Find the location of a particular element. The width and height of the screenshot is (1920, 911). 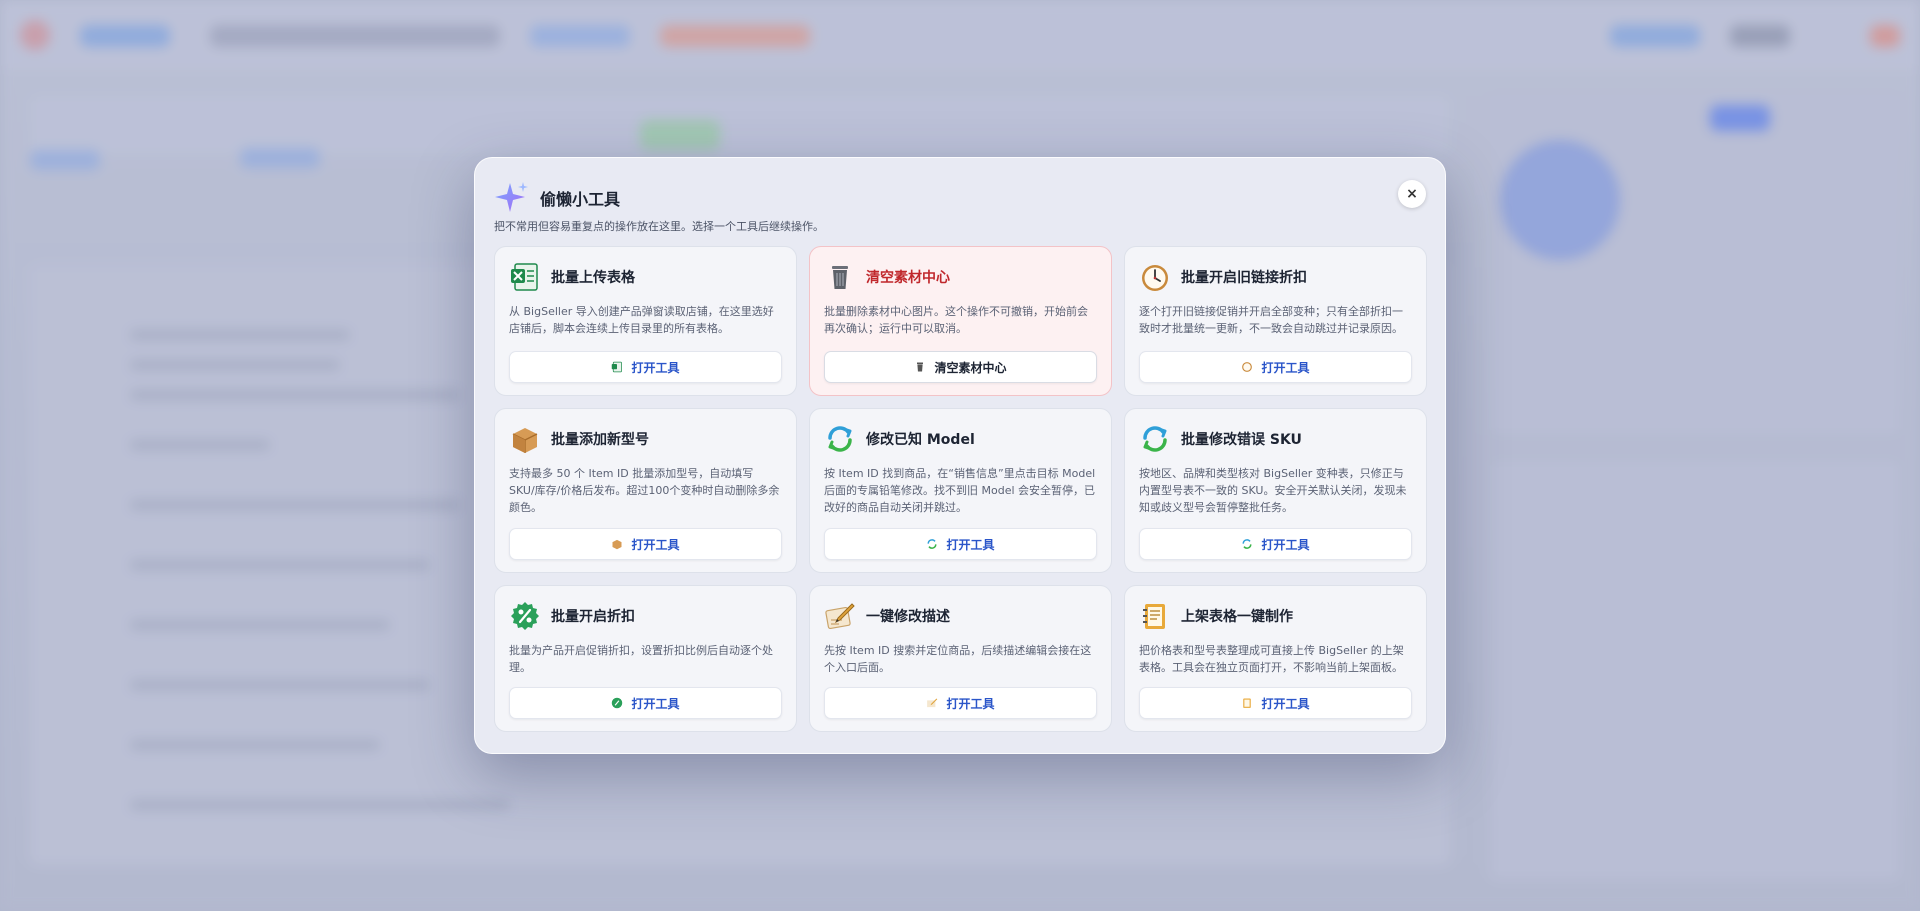

tool-card-batch-discount: 批量开启折扣 批量为产品开启促销折扣，设置折扣比例后自动逐个处理。 打开工具 is located at coordinates (645, 658).